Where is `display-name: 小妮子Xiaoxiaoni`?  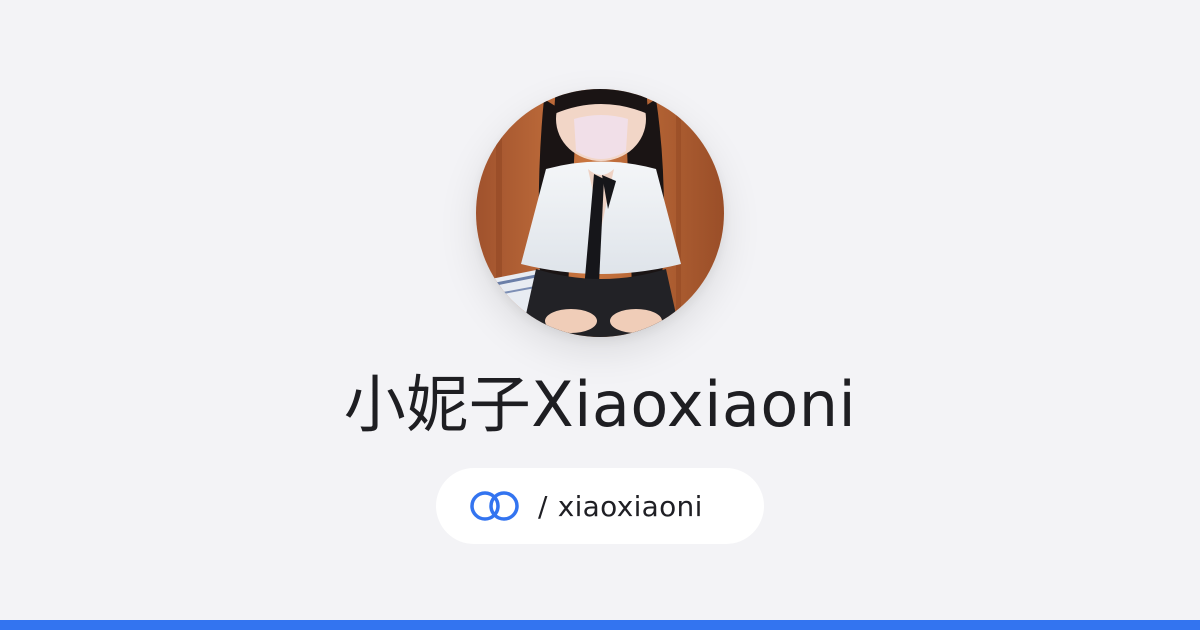
display-name: 小妮子Xiaoxiaoni is located at coordinates (600, 404).